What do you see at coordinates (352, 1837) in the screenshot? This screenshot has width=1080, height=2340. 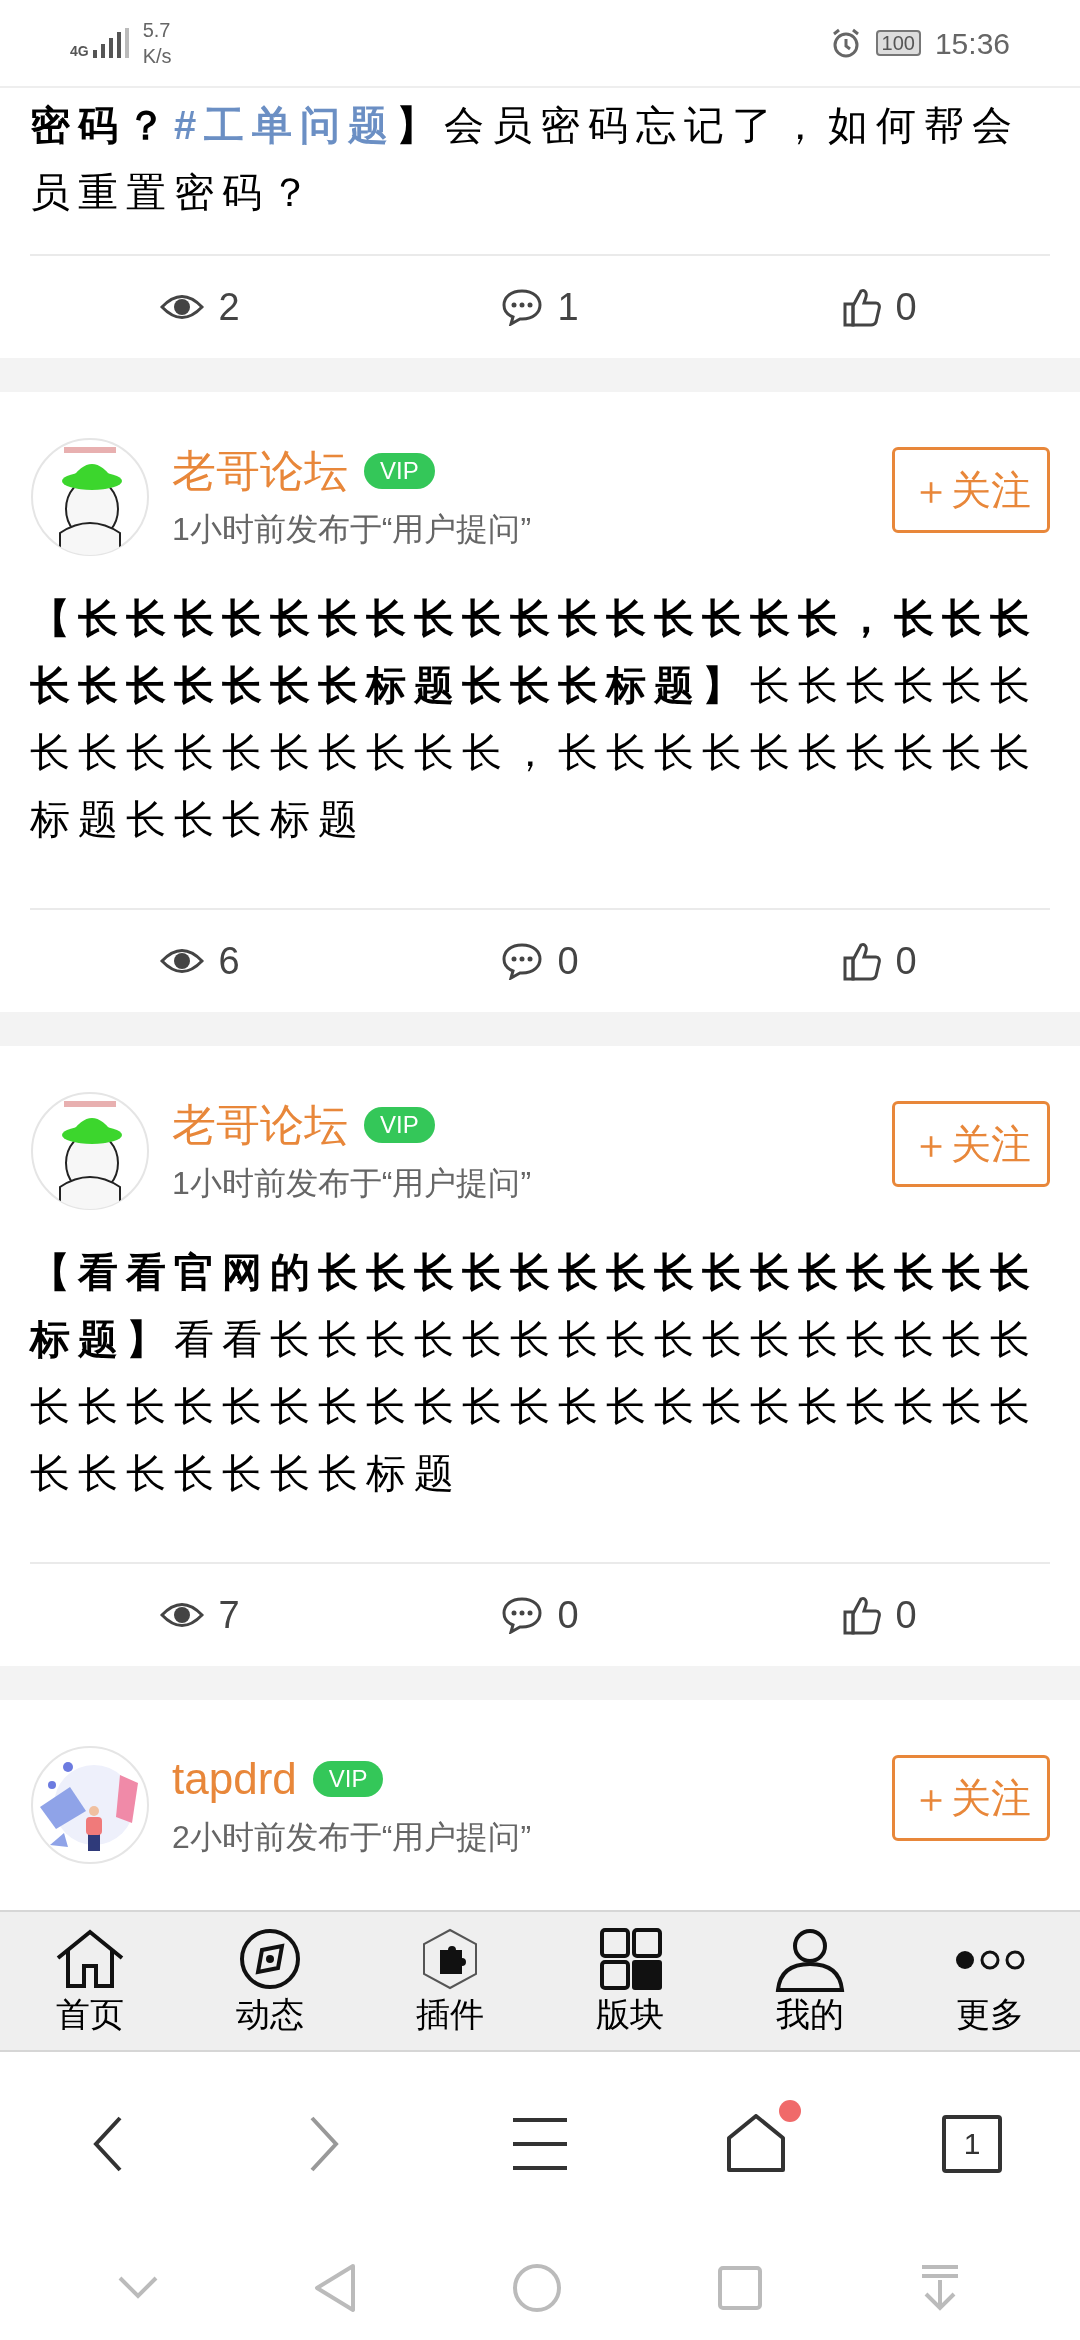 I see `post-meta: 2小时前发布于“用户提问”` at bounding box center [352, 1837].